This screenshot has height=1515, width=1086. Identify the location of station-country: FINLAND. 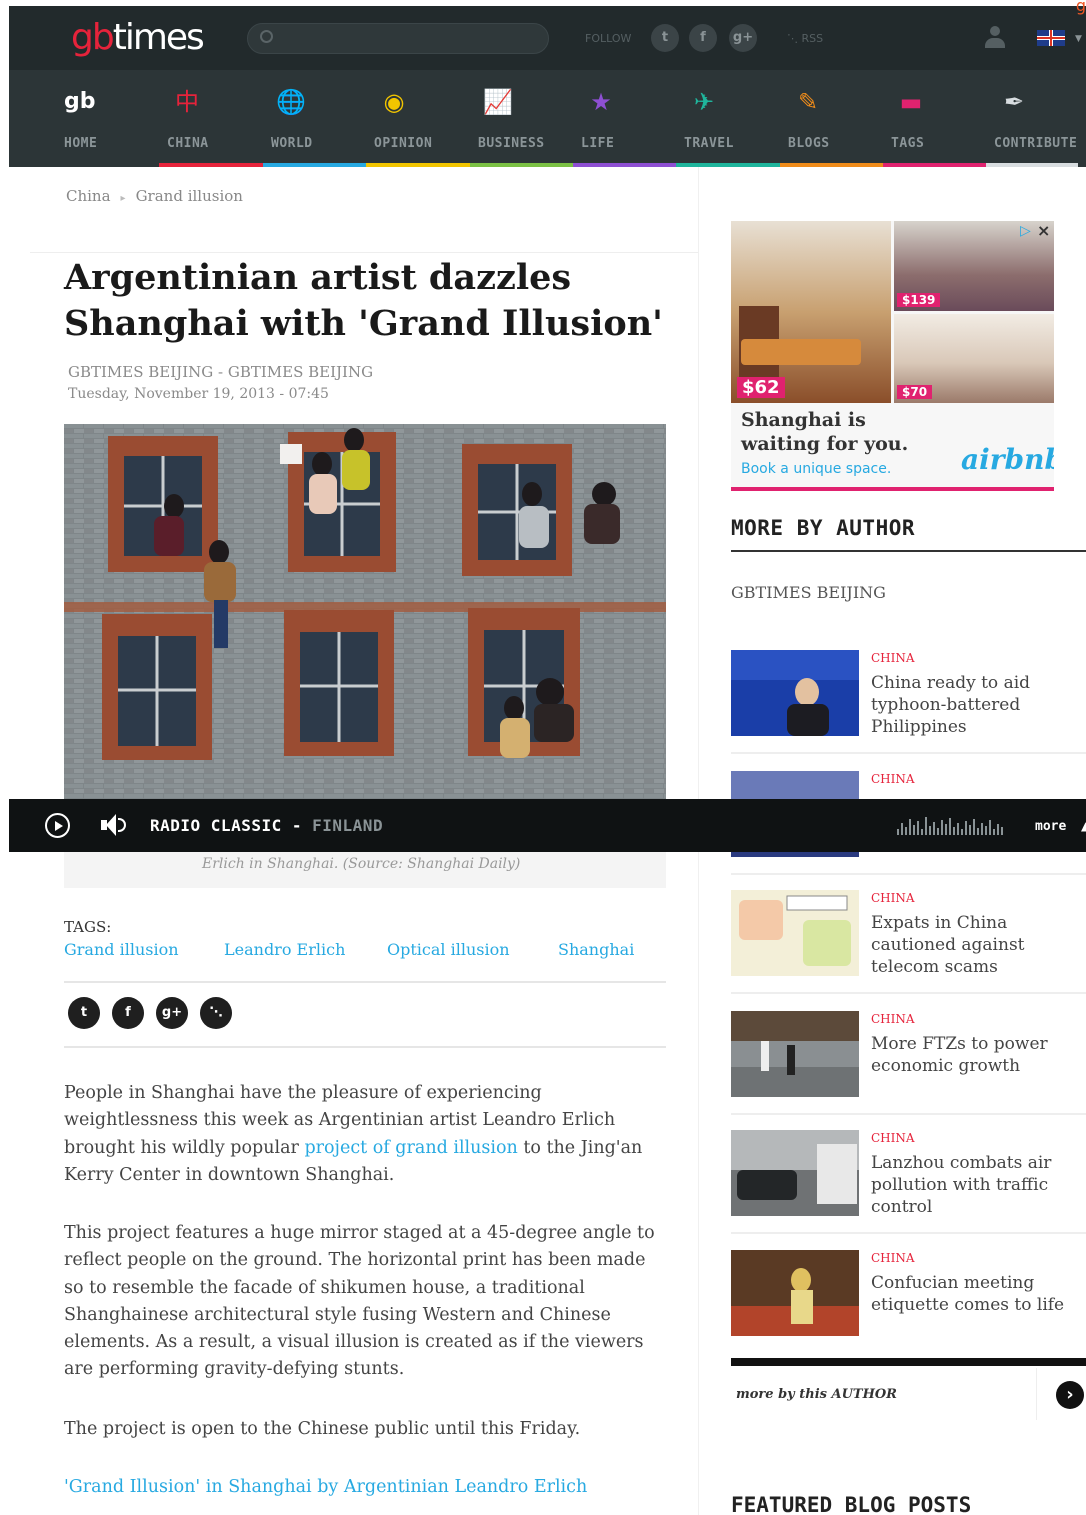
(348, 825).